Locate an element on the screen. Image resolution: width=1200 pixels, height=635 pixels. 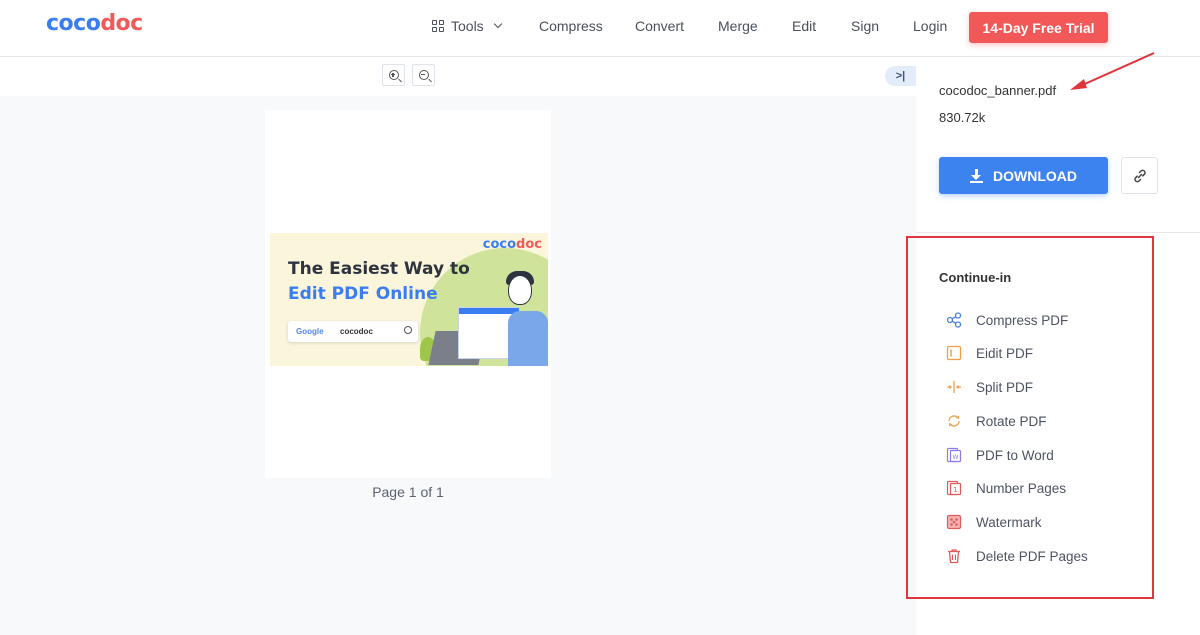
nav-compress: Compress is located at coordinates (571, 26).